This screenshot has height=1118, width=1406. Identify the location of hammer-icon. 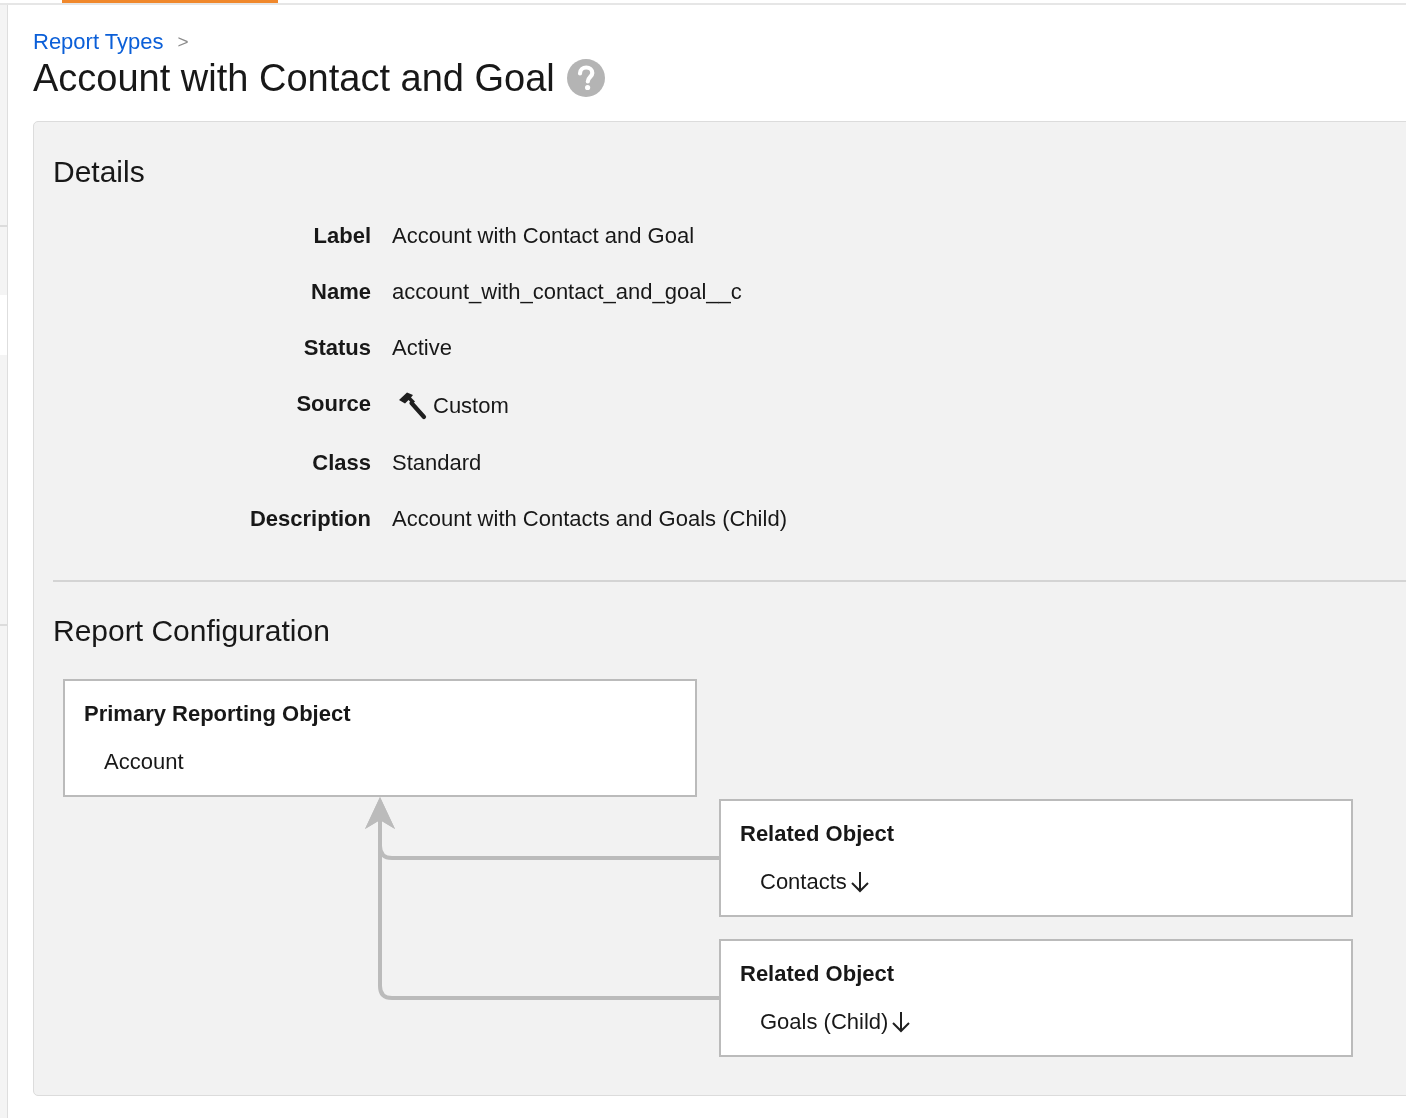
(412, 405).